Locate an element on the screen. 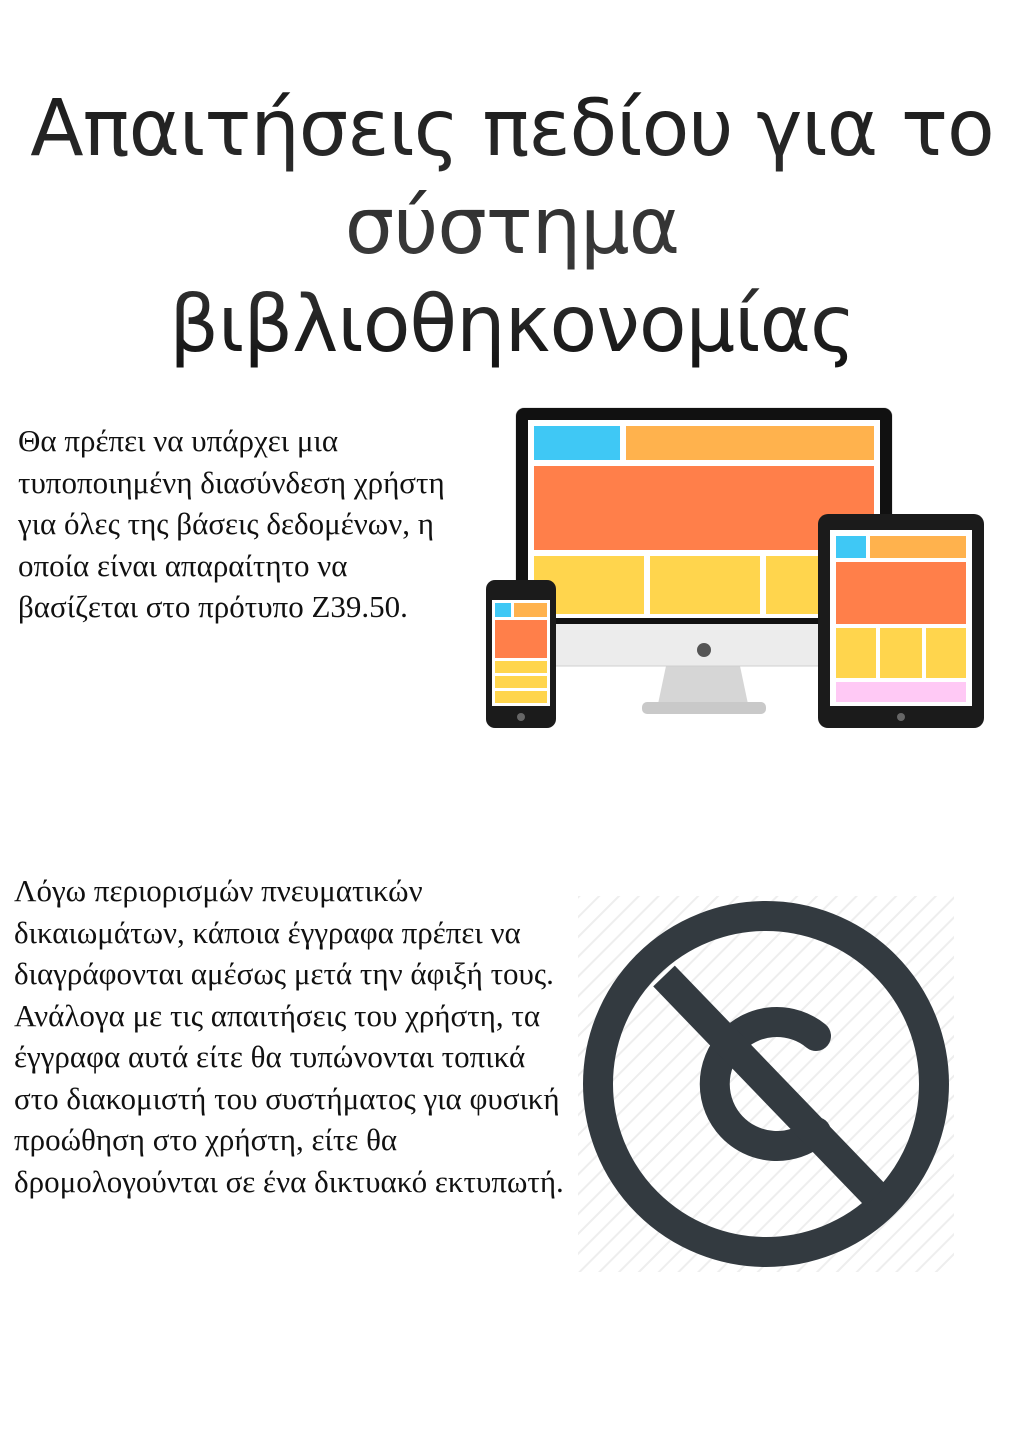 The width and height of the screenshot is (1024, 1448). responsive-devices-icon is located at coordinates (730, 569).